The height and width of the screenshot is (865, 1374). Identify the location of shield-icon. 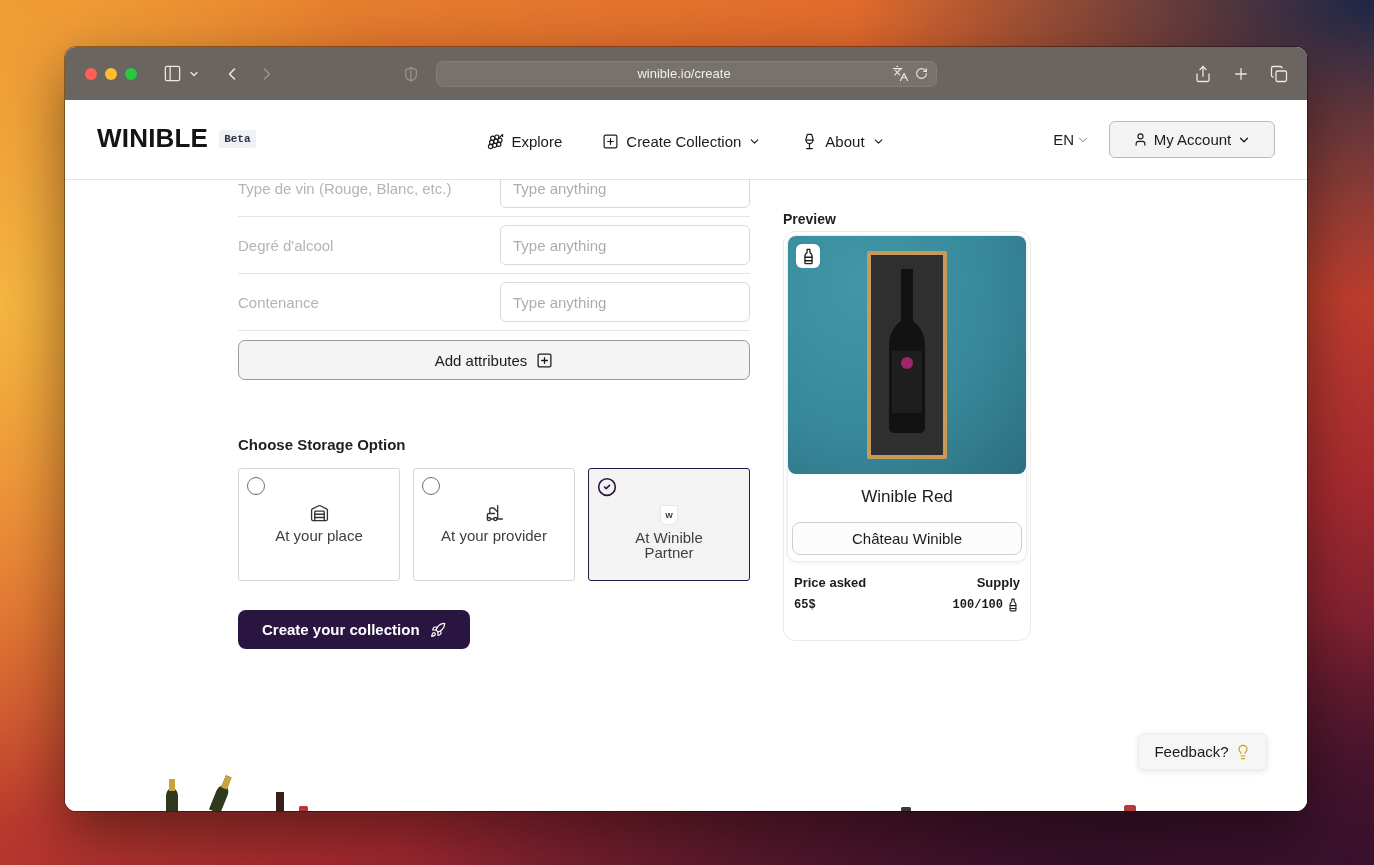
(410, 73).